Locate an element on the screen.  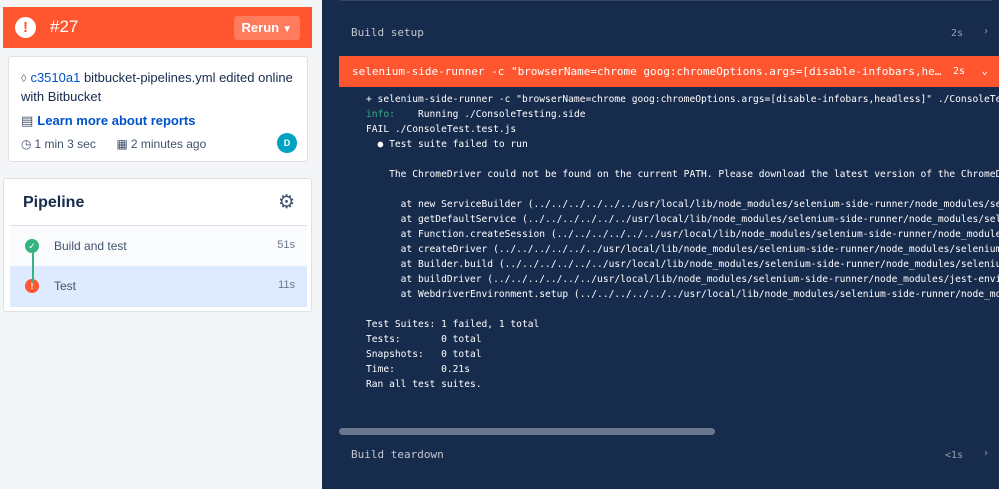
pipeline-title: Pipeline is located at coordinates (54, 202).